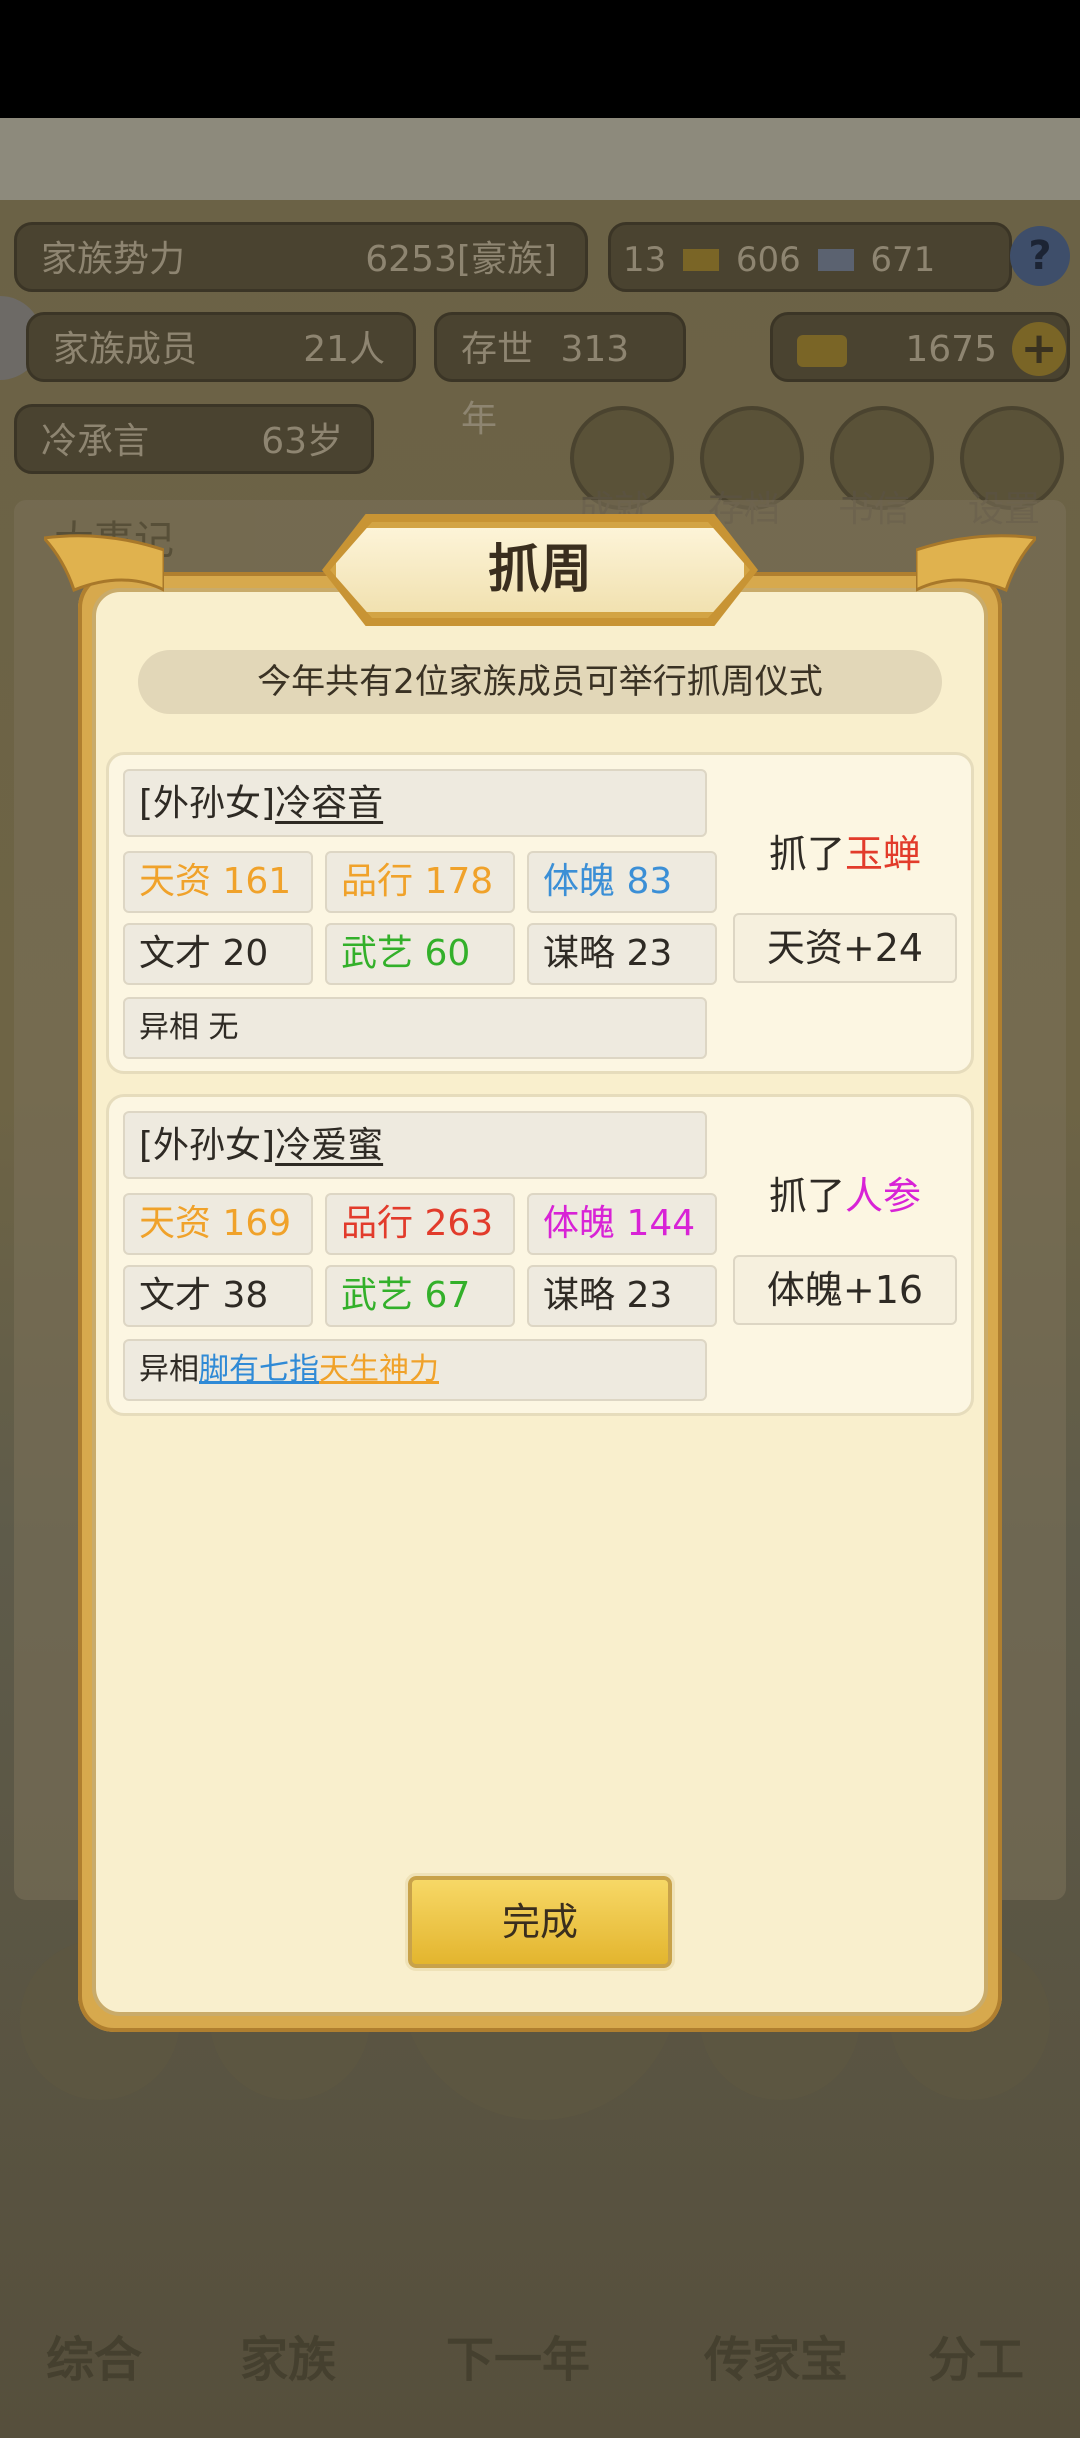 The width and height of the screenshot is (1080, 2438). I want to click on stat-cell: 品行 263, so click(420, 1224).